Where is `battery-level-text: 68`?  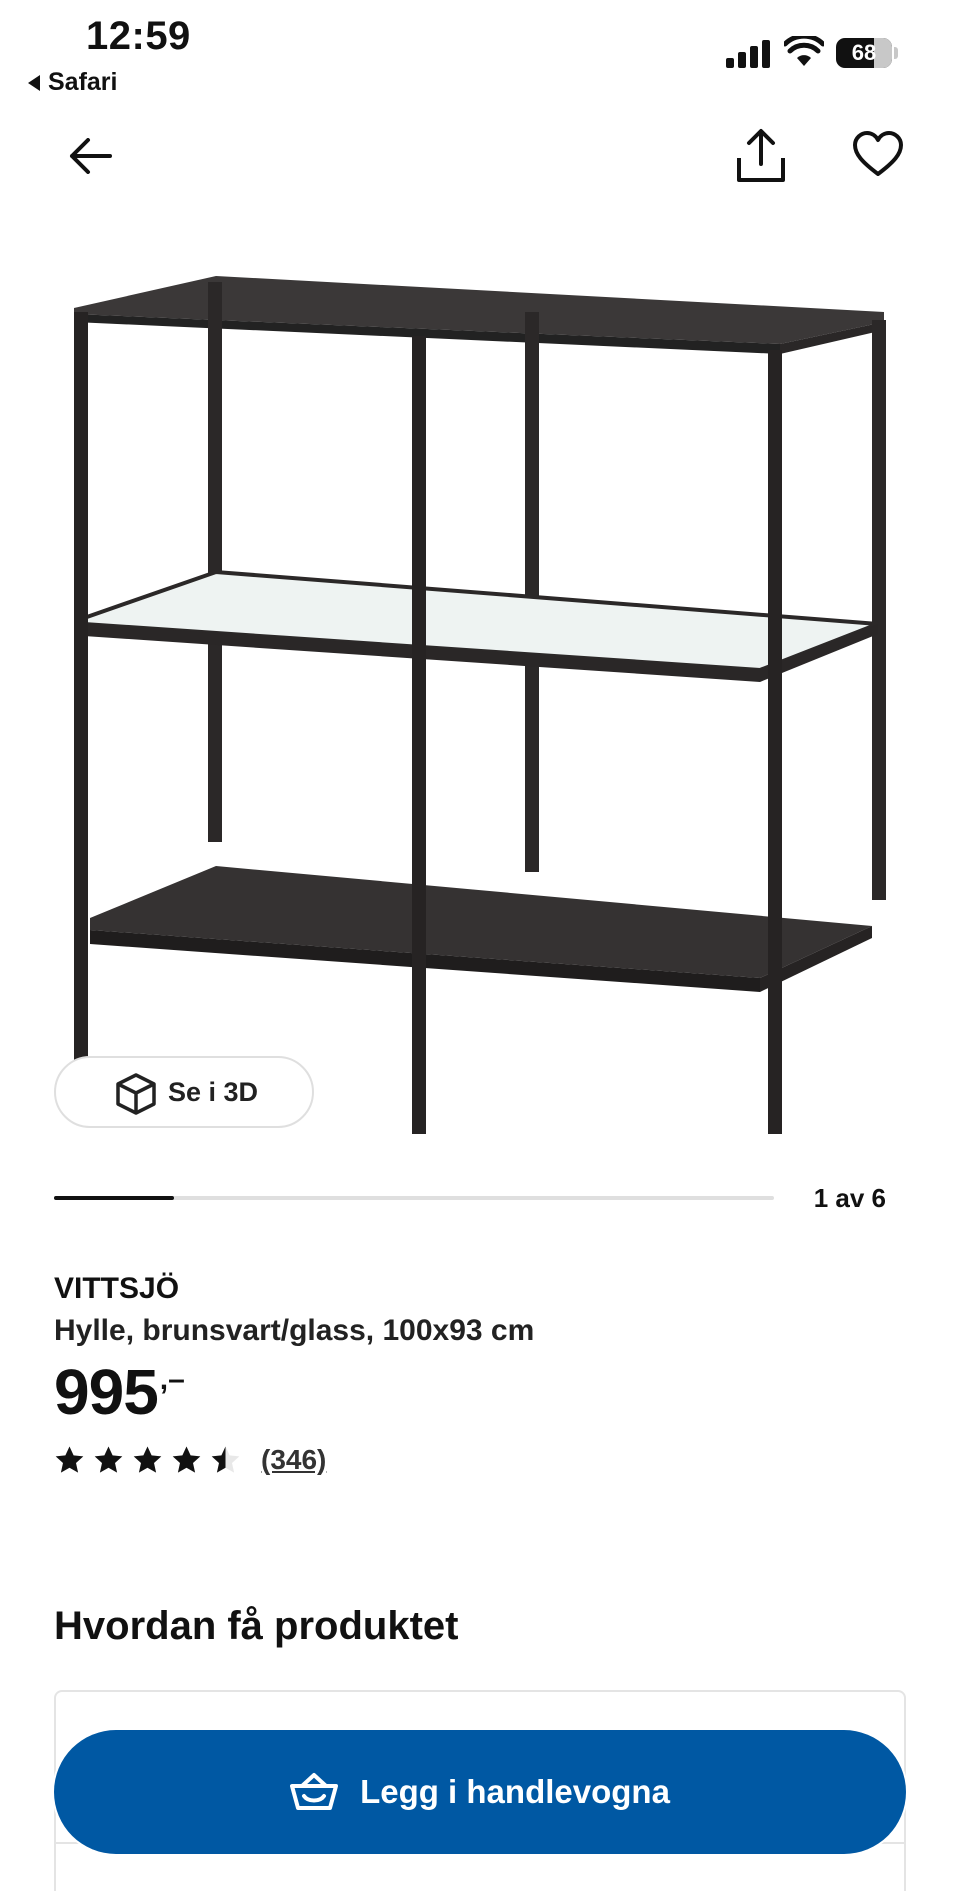
battery-level-text: 68 is located at coordinates (864, 52).